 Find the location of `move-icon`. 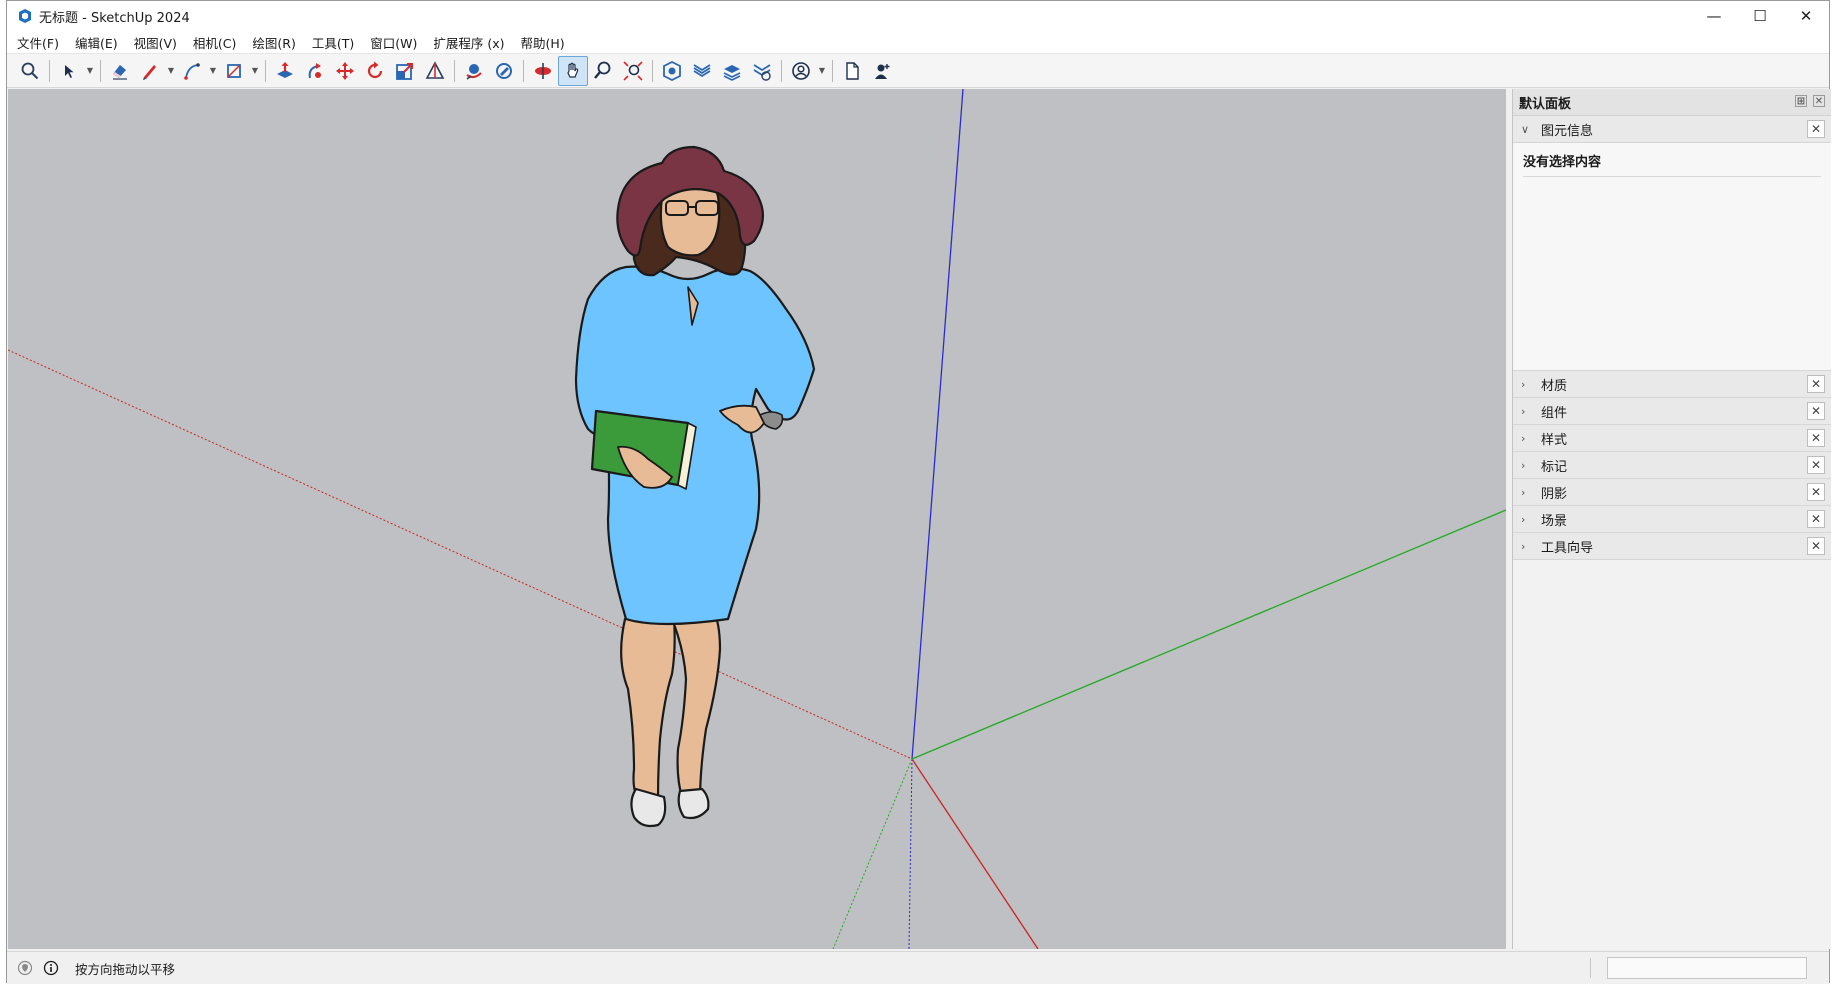

move-icon is located at coordinates (345, 71).